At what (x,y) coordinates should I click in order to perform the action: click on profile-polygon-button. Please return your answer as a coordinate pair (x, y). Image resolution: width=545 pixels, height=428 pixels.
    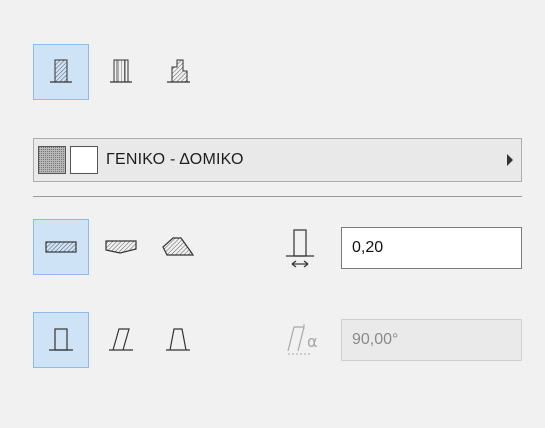
    Looking at the image, I should click on (178, 247).